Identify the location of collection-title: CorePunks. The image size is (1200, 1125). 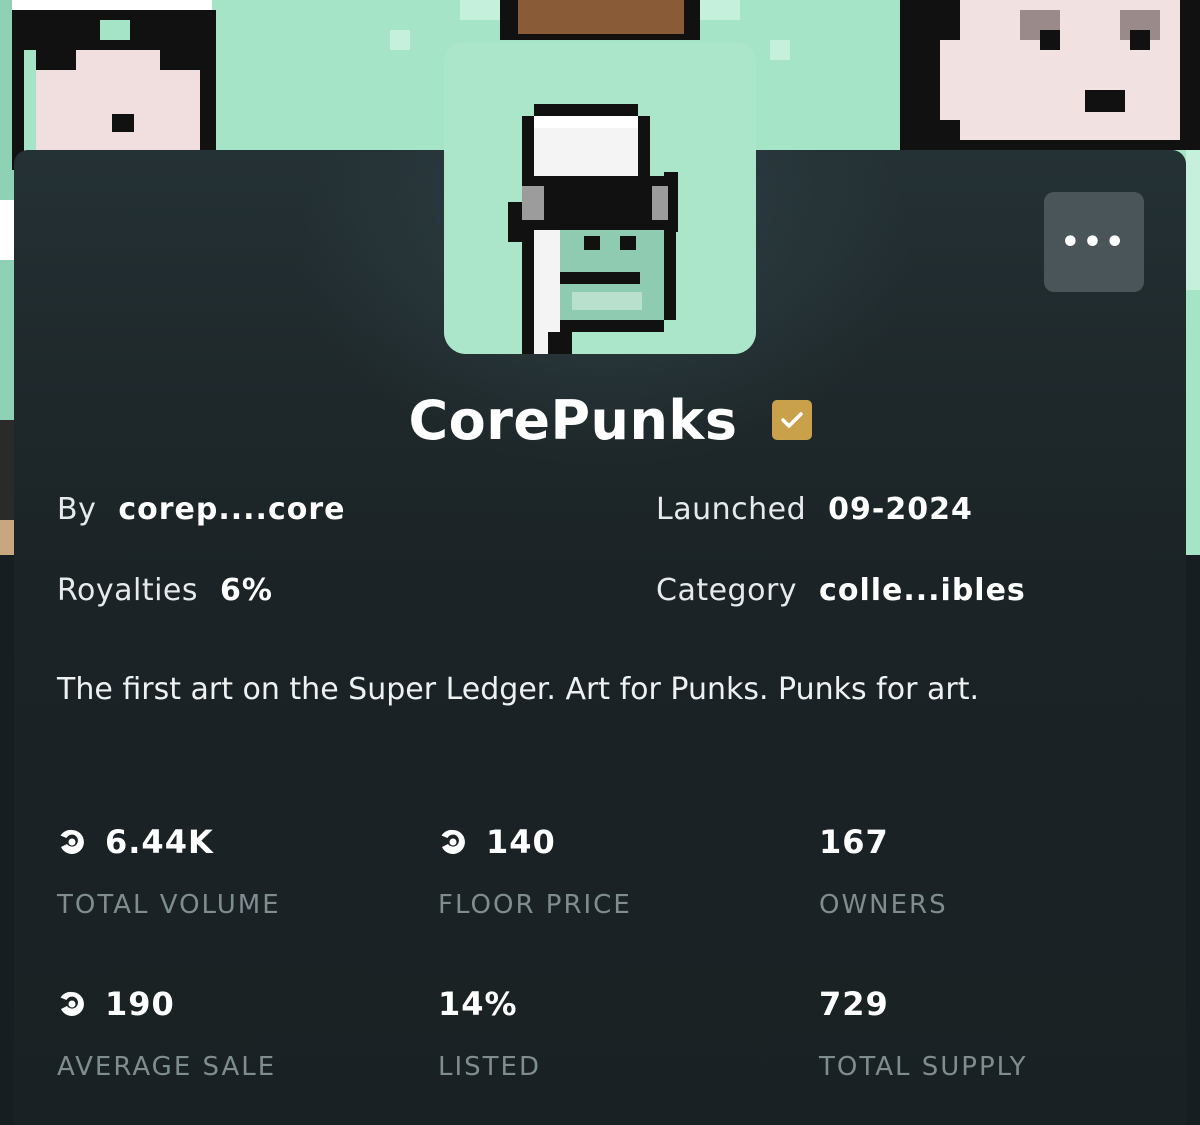
(573, 420).